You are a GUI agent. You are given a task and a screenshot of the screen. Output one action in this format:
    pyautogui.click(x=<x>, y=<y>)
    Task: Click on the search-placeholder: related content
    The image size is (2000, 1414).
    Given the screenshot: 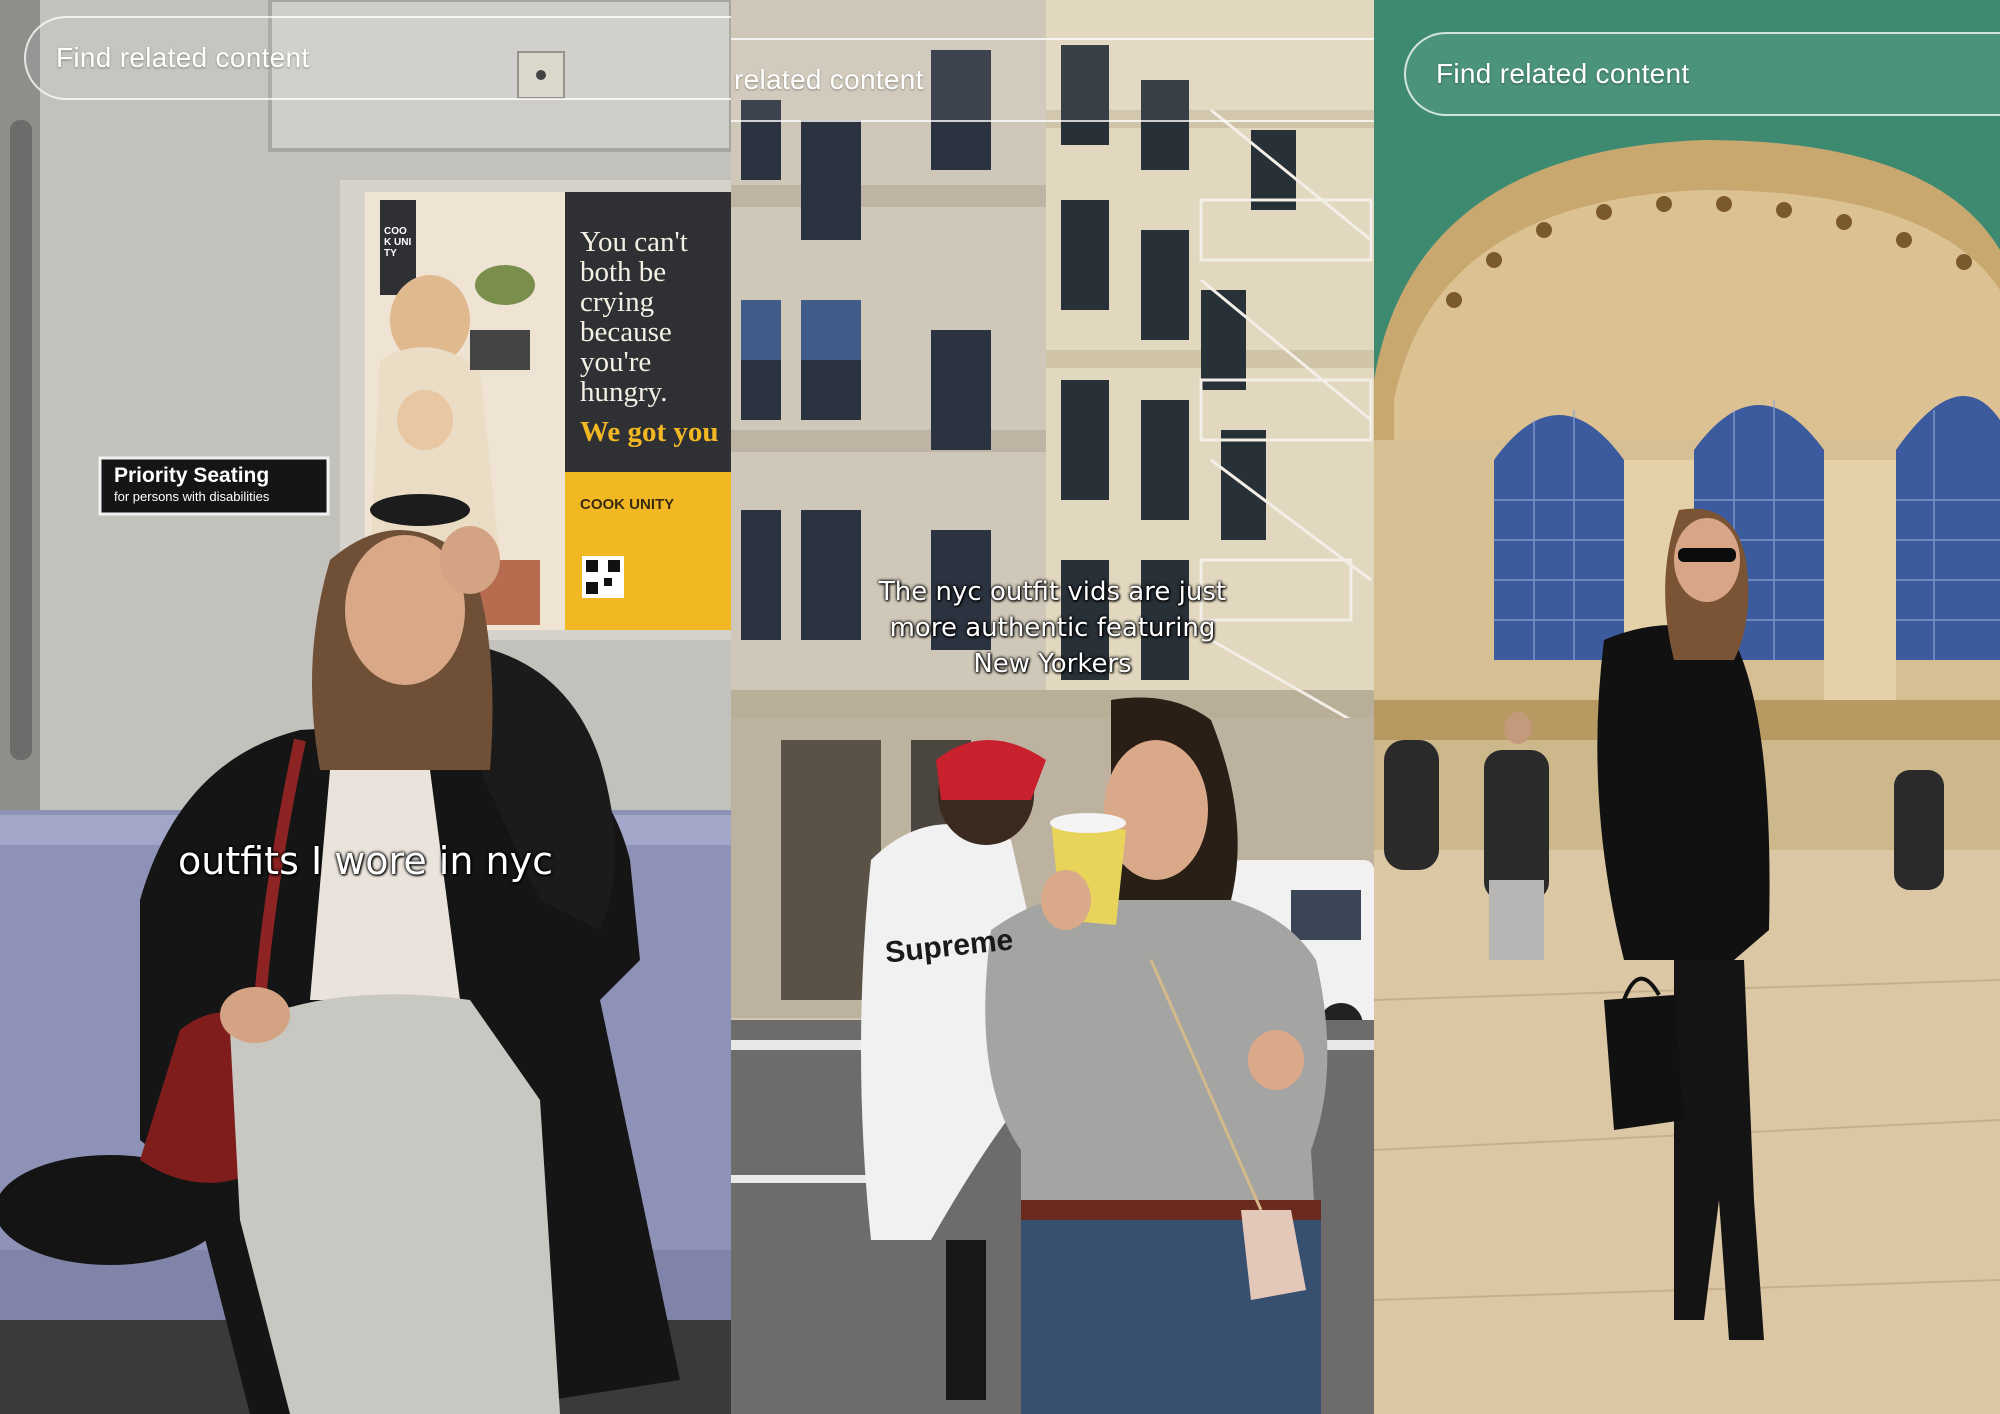 What is the action you would take?
    pyautogui.click(x=829, y=79)
    